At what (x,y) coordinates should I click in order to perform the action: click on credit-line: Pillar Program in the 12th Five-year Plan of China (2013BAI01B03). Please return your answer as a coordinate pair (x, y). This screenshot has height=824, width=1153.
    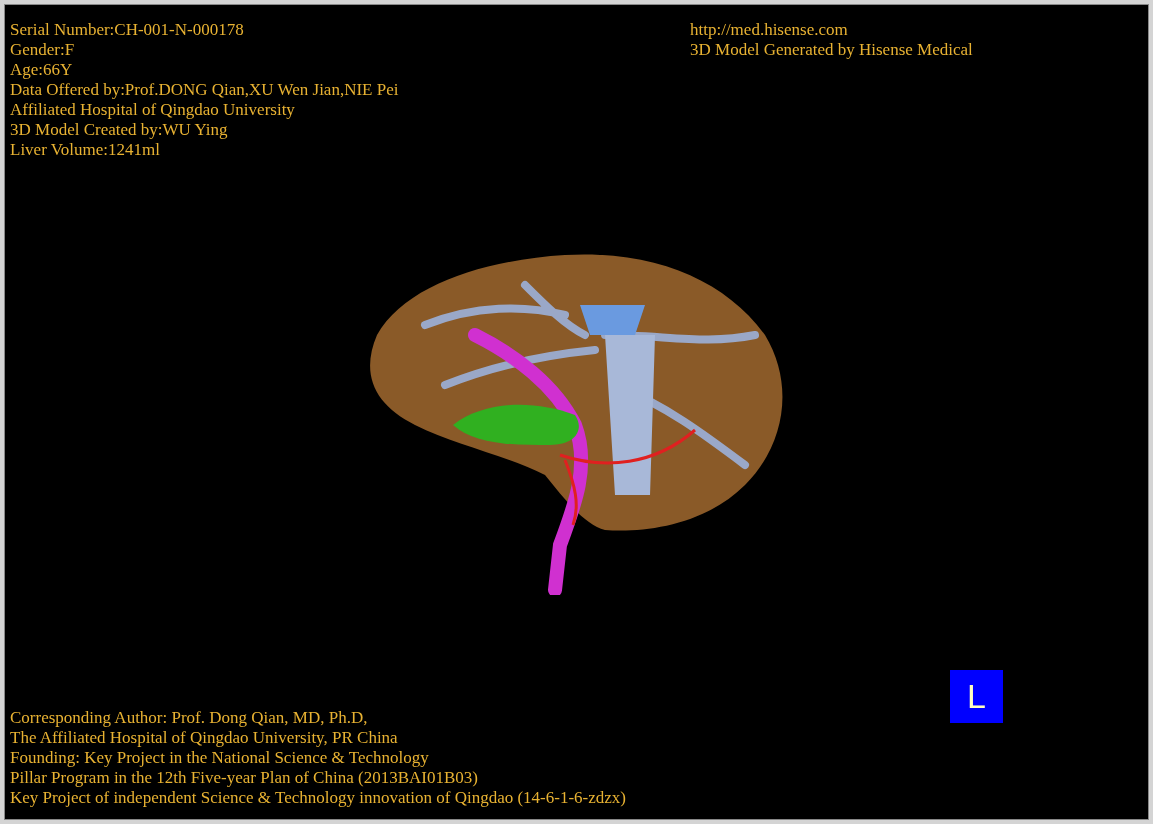
    Looking at the image, I should click on (244, 778).